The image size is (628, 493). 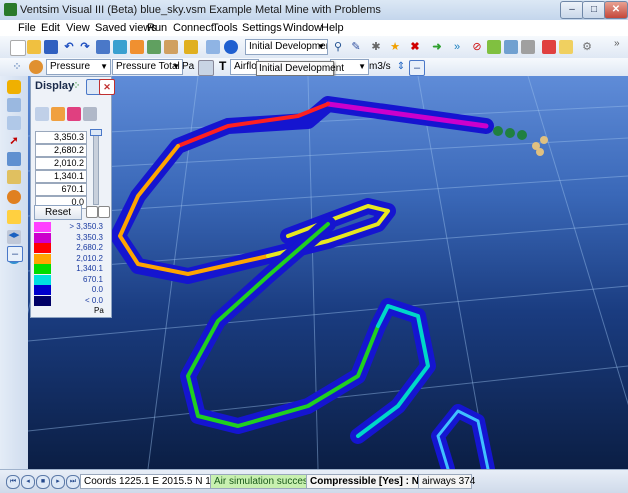 What do you see at coordinates (61, 137) in the screenshot?
I see `range-value-1: 3,350.3` at bounding box center [61, 137].